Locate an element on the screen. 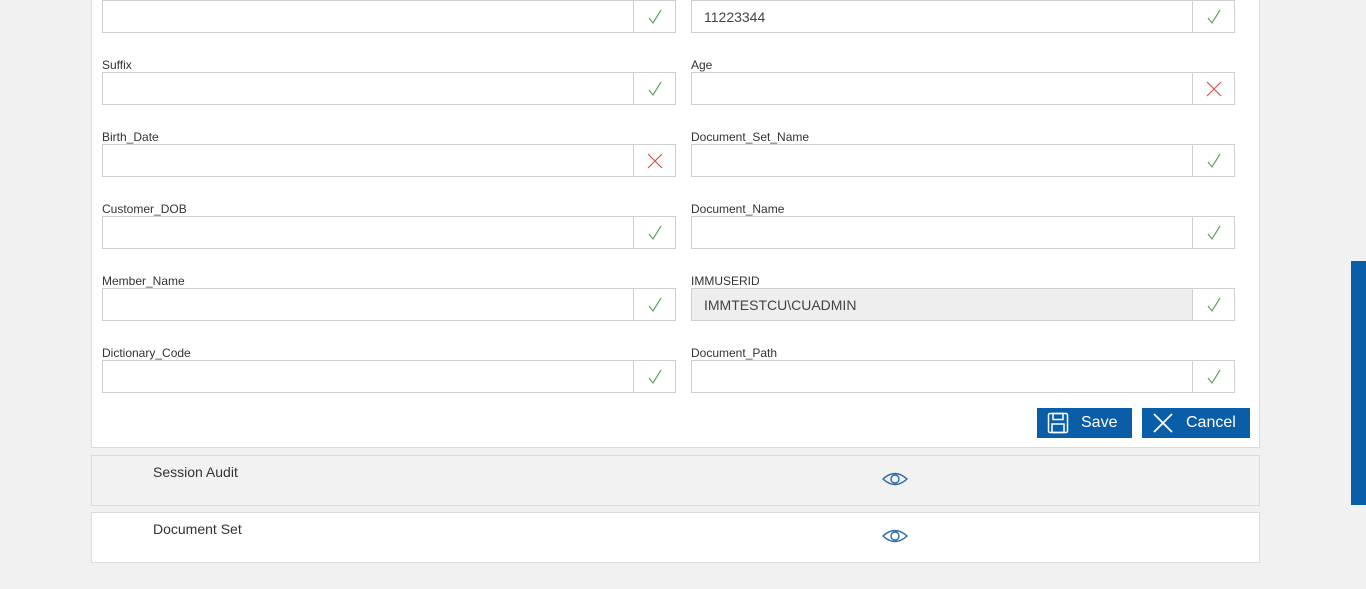  field-label: Document_Path is located at coordinates (734, 353).